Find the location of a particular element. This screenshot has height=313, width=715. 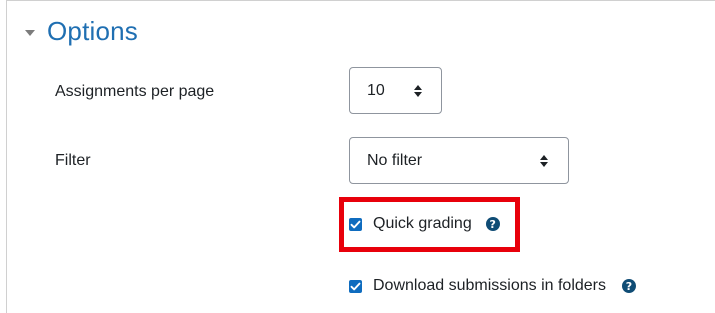

download-in-folders-checkbox is located at coordinates (355, 286).